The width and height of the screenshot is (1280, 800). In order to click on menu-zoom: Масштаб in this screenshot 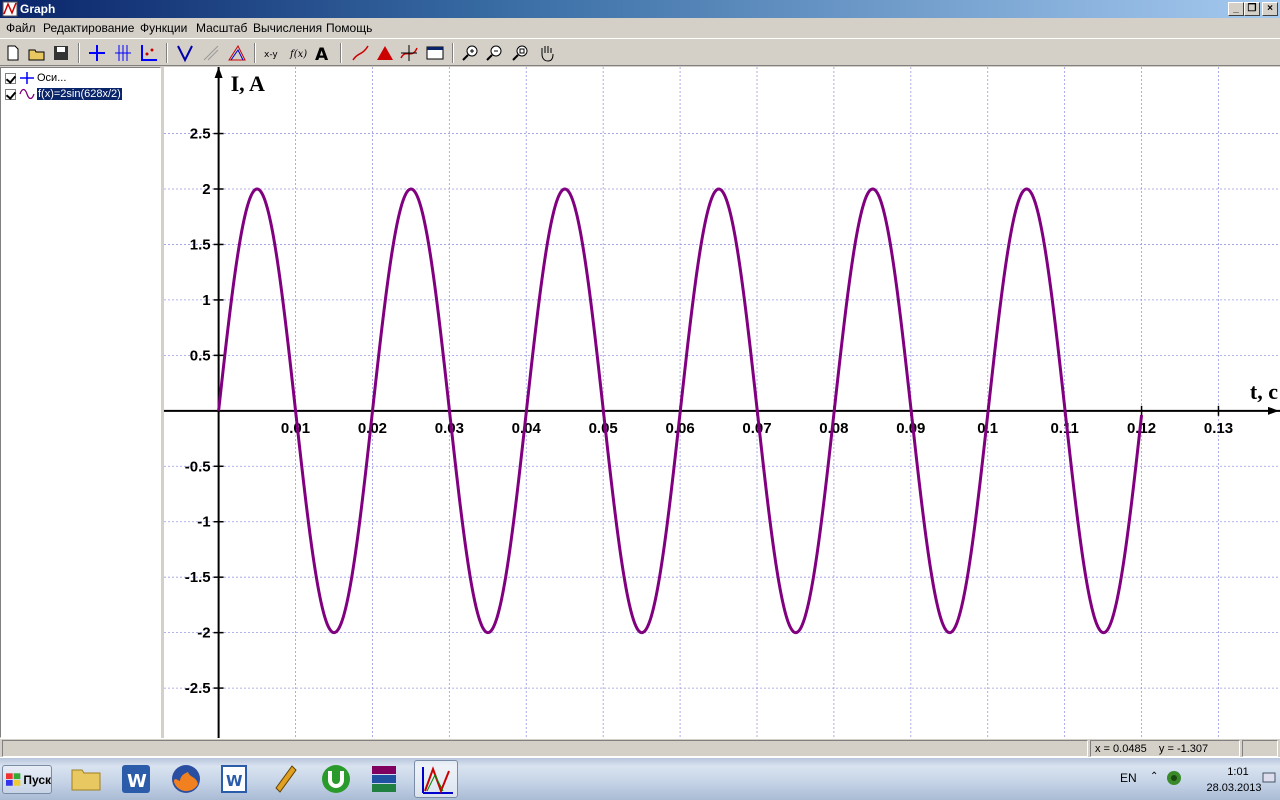, I will do `click(221, 28)`.